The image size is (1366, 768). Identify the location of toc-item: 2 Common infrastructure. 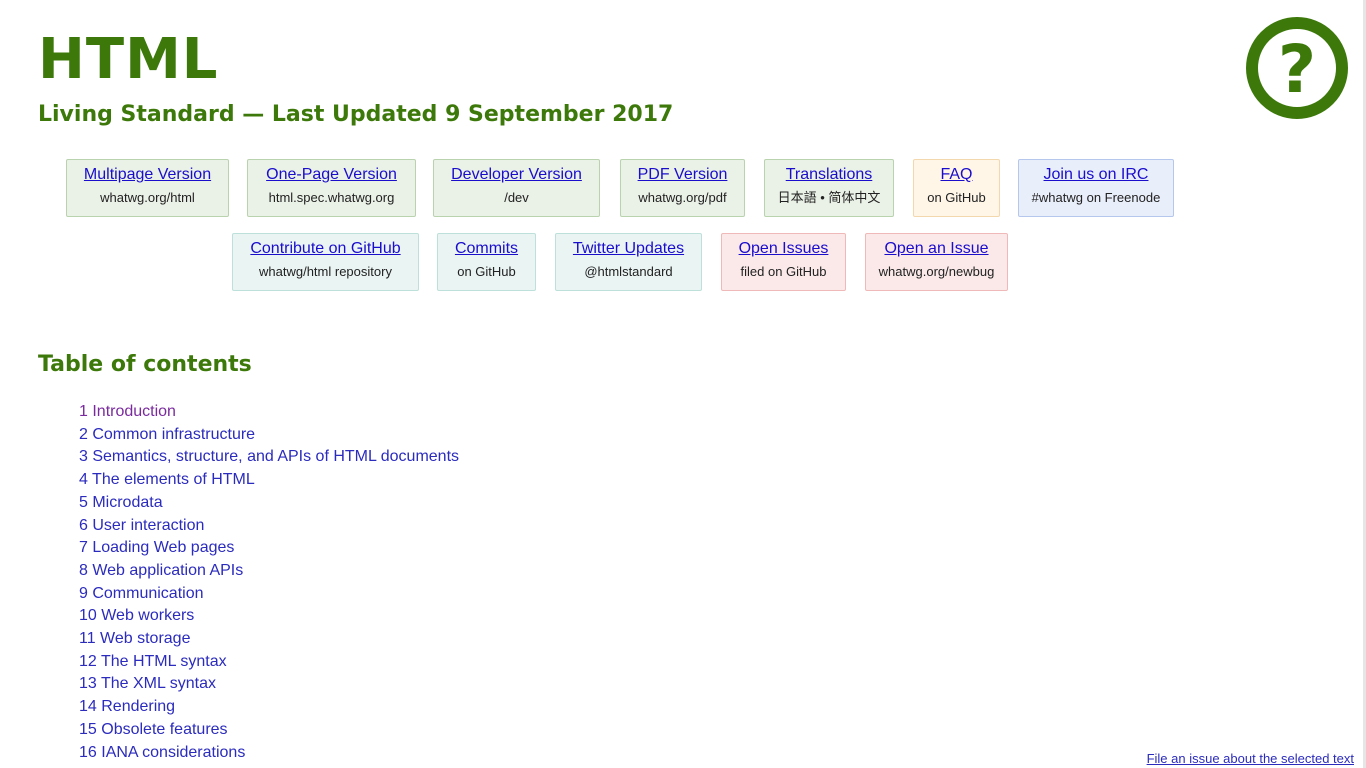
(269, 435).